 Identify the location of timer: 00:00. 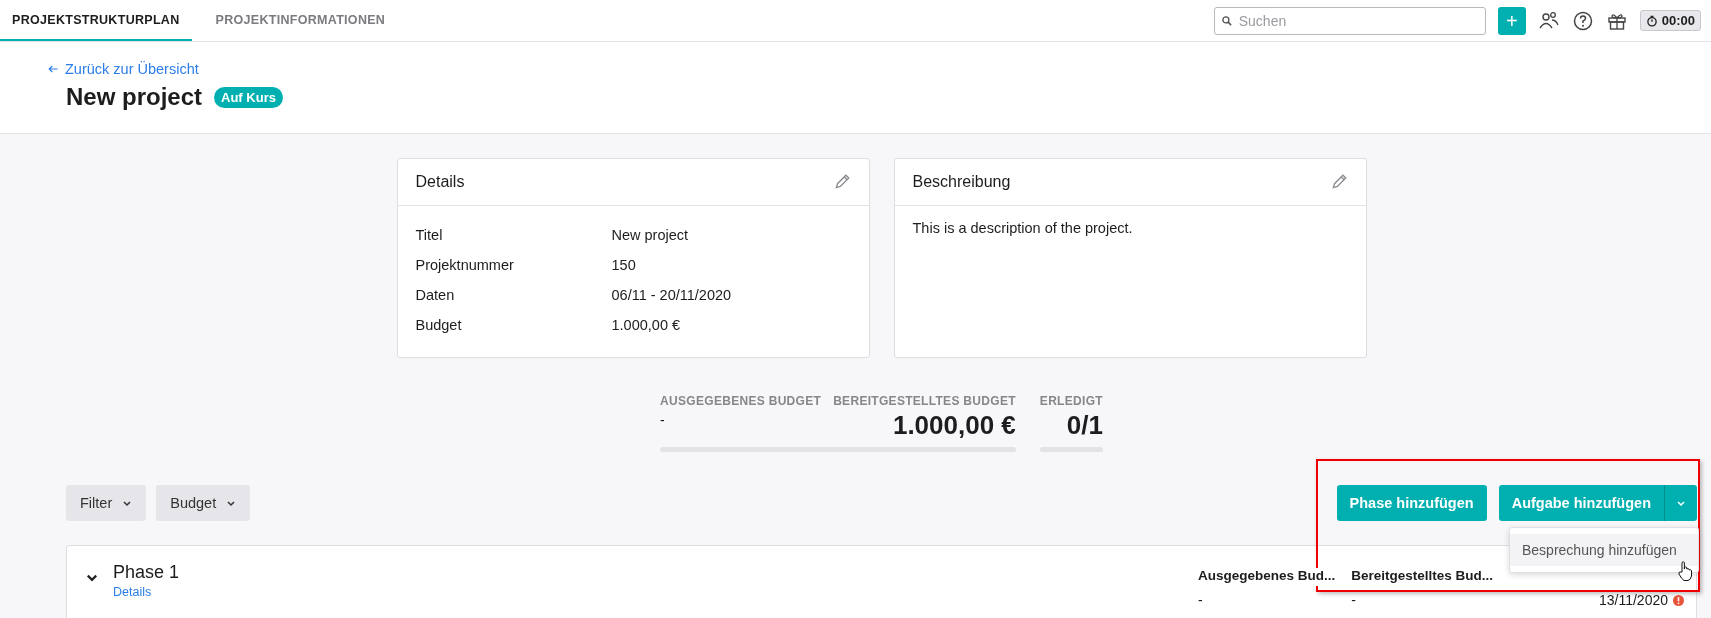
(1670, 20).